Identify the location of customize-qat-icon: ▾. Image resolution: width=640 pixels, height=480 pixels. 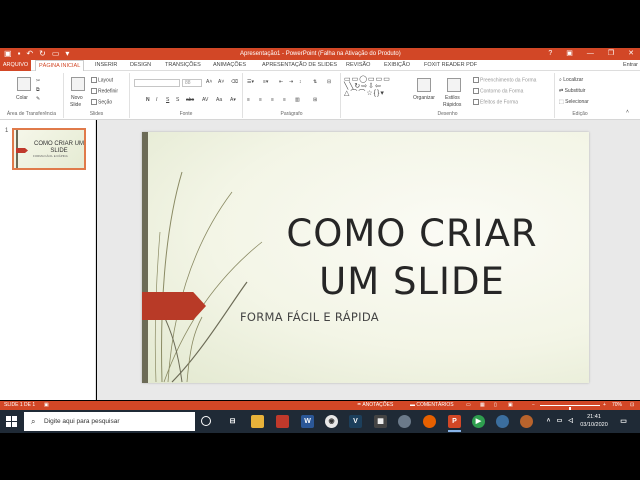
(67, 54).